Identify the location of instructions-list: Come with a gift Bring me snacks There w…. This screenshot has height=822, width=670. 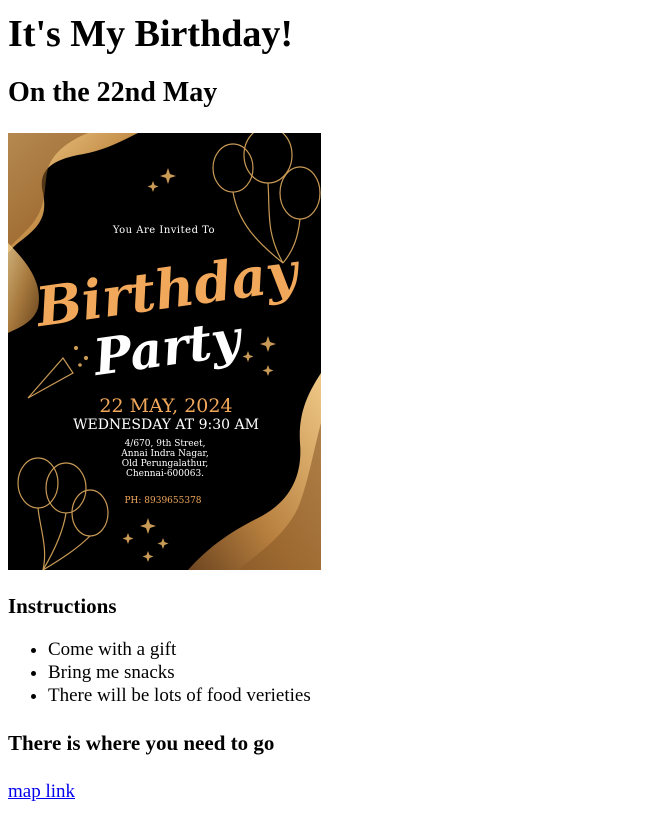
(335, 672).